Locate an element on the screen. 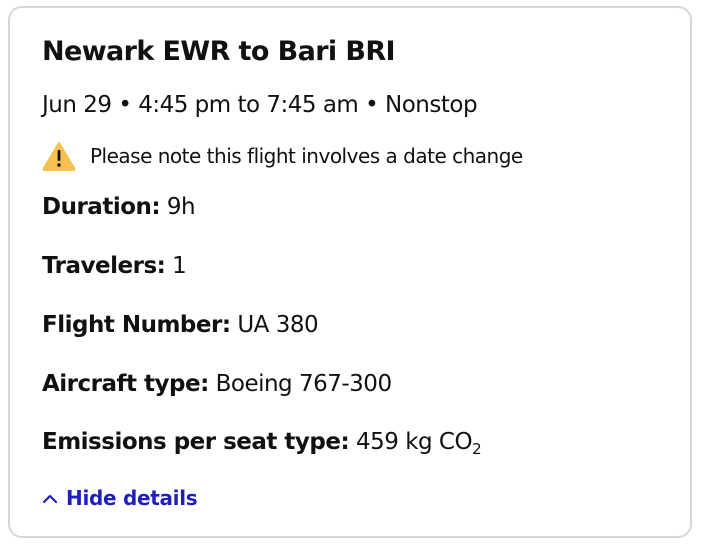 The width and height of the screenshot is (704, 546). travelers-label: Travelers: is located at coordinates (104, 266).